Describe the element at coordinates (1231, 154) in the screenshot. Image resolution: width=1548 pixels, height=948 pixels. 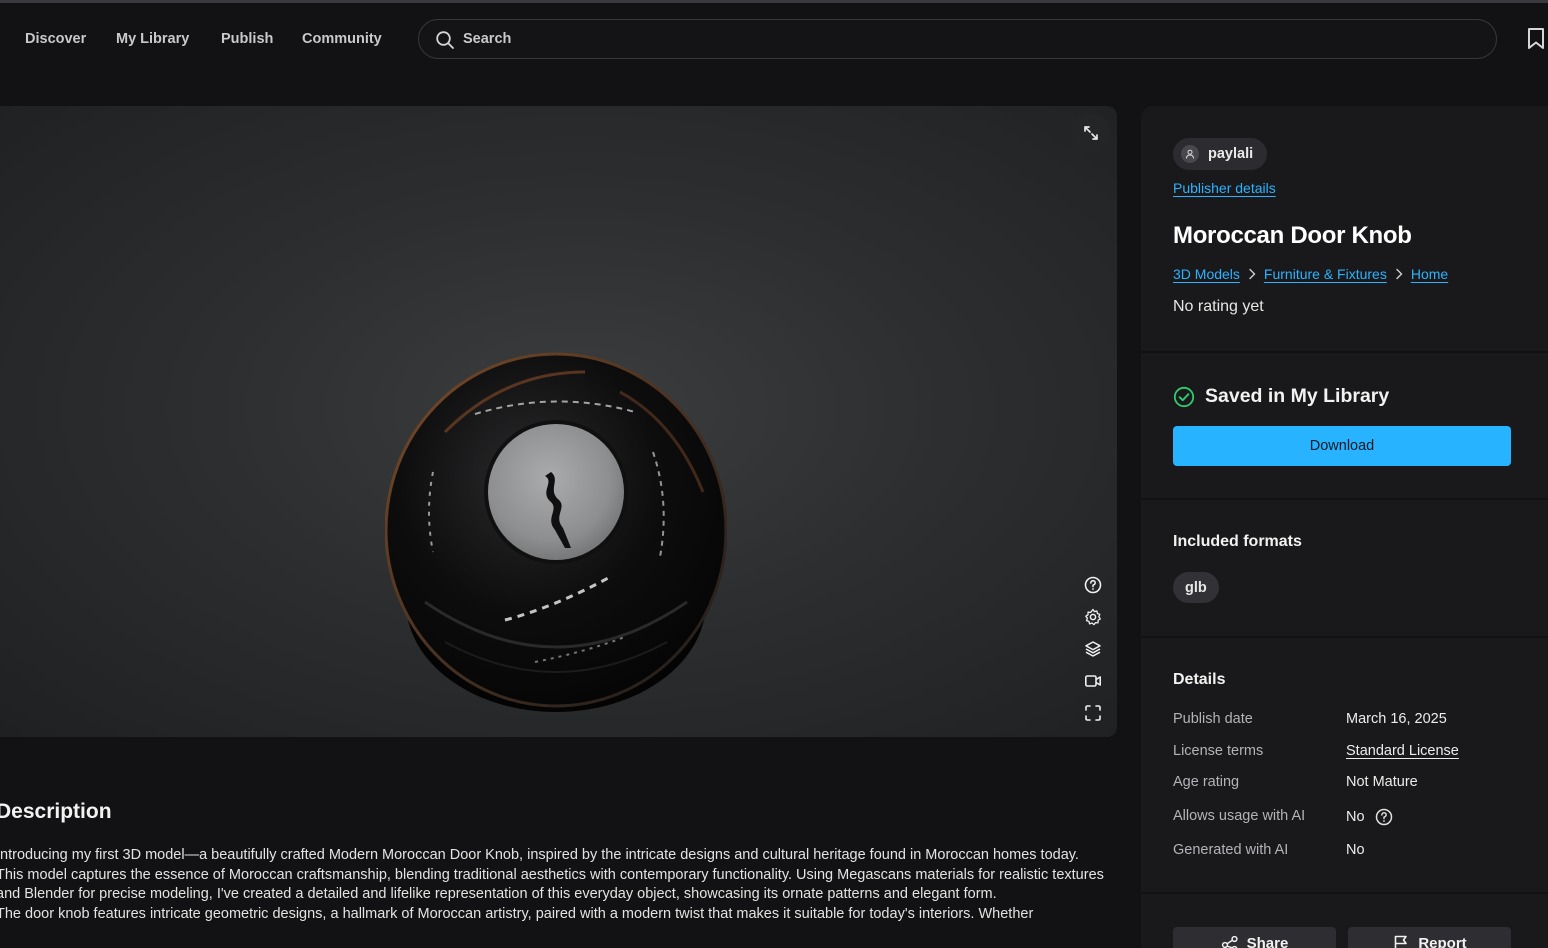
I see `publisher-name: paylali` at that location.